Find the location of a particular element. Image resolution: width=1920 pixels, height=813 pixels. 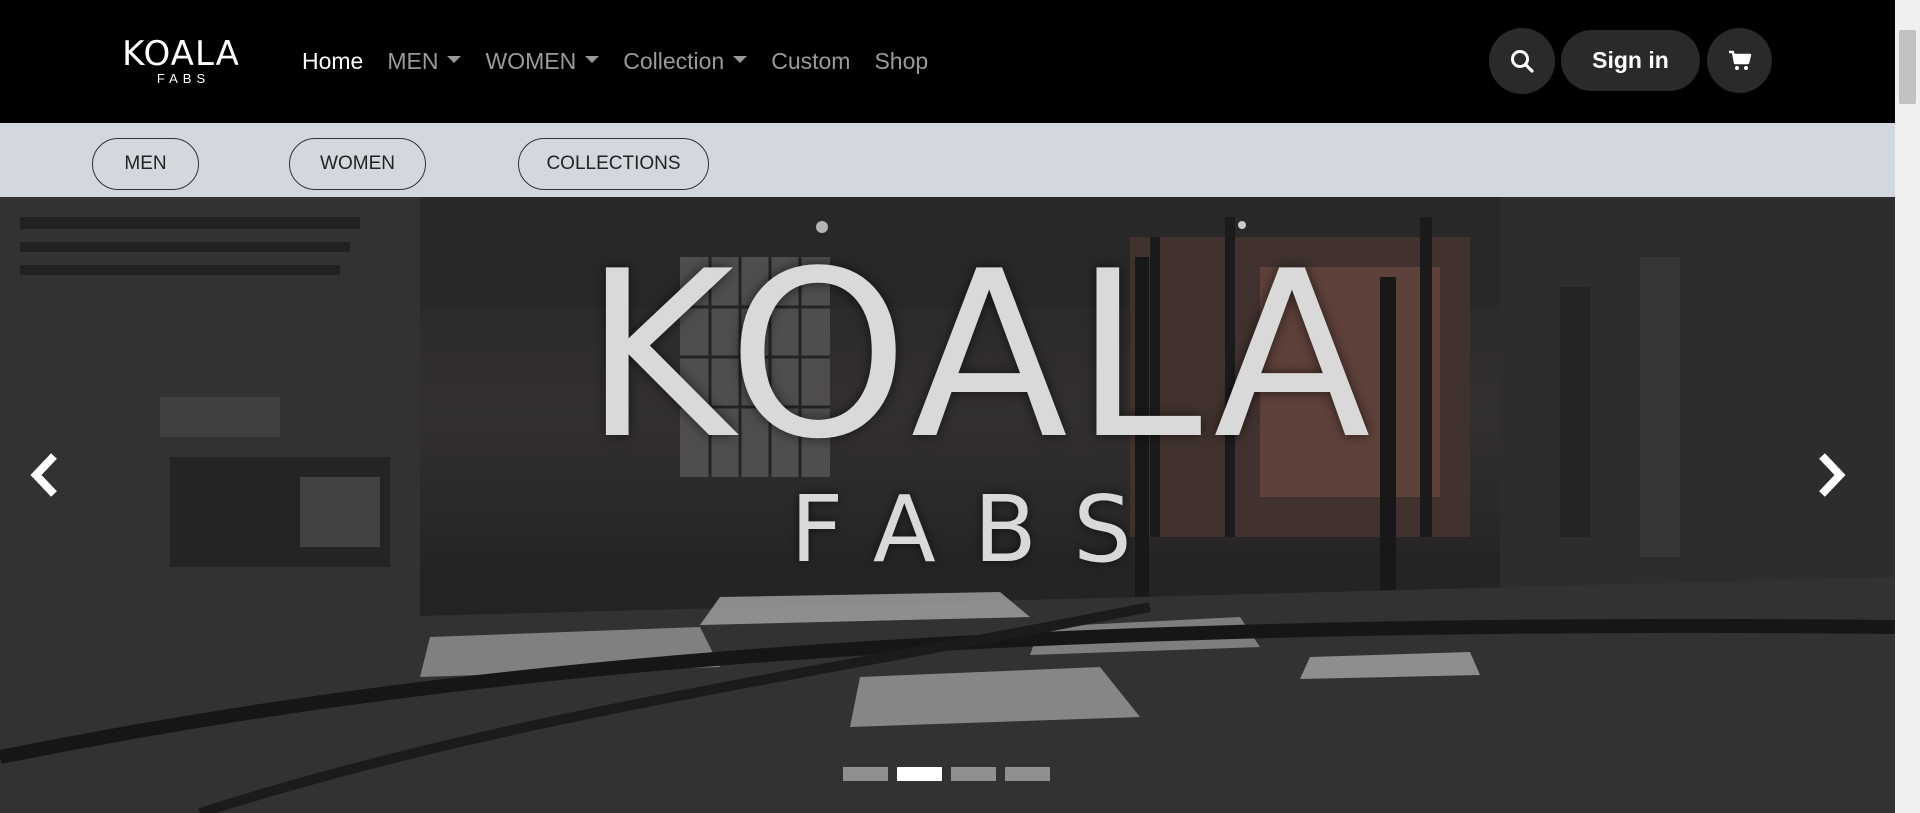

category-collections-button: COLLECTIONS is located at coordinates (613, 164).